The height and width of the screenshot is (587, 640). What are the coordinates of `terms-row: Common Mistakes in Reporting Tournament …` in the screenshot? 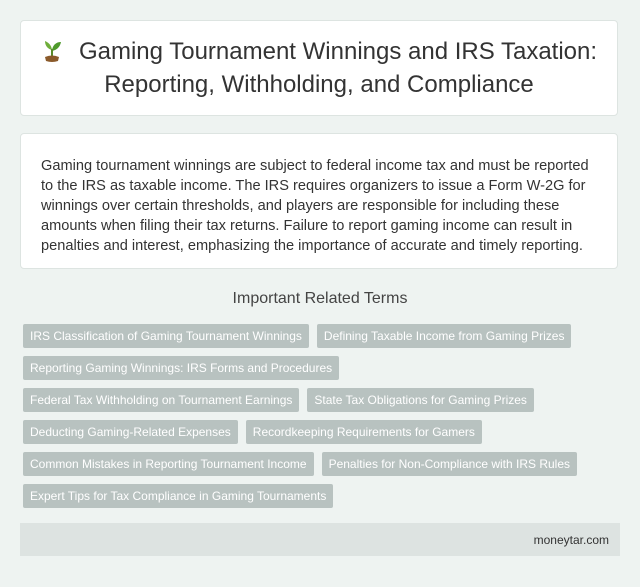 It's located at (323, 464).